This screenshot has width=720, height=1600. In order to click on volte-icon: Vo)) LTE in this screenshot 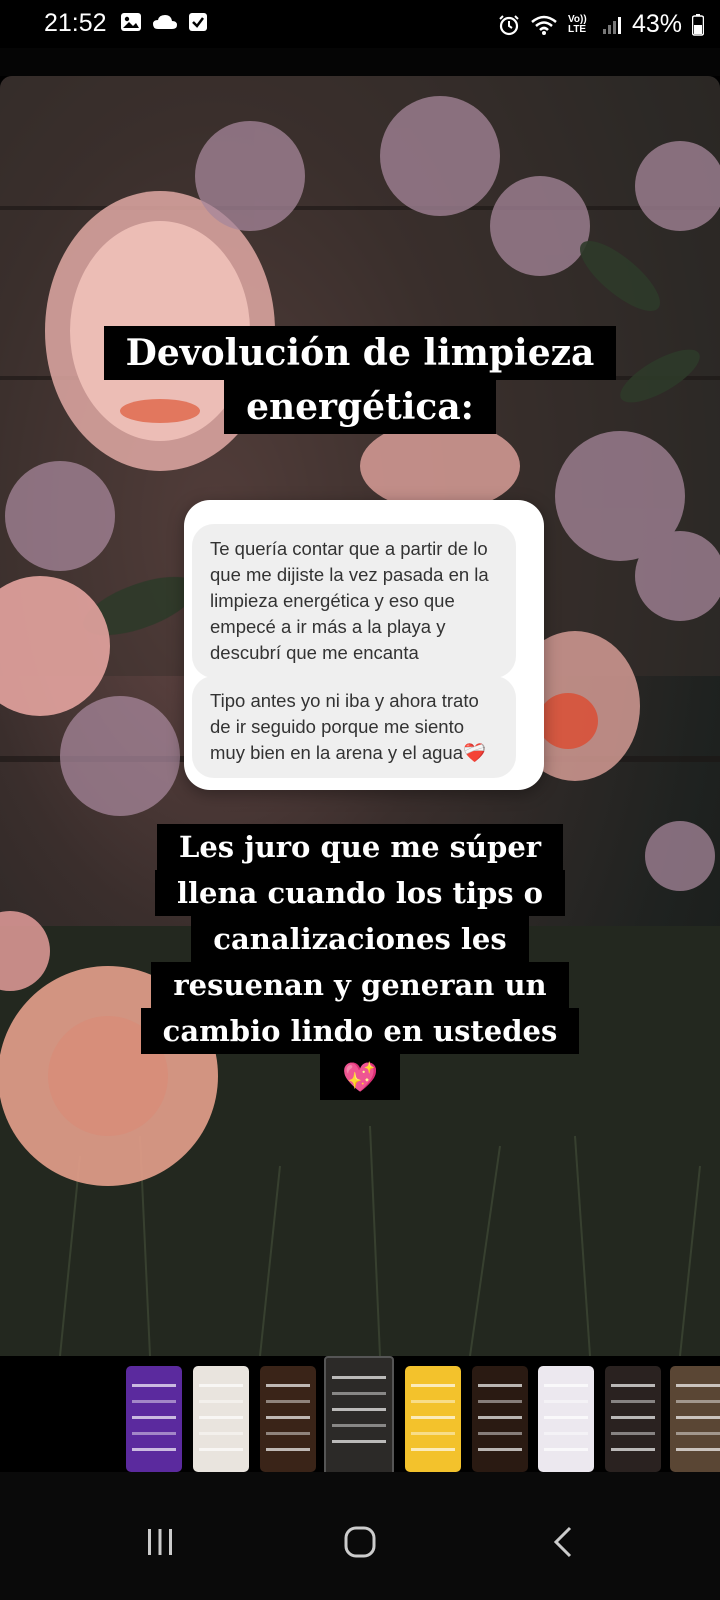, I will do `click(577, 24)`.